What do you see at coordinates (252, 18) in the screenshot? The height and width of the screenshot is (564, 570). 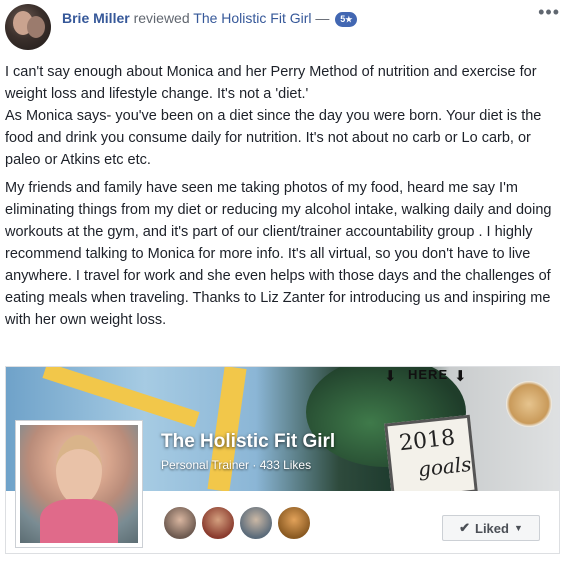 I see `page-name-link: The Holistic Fit Girl` at bounding box center [252, 18].